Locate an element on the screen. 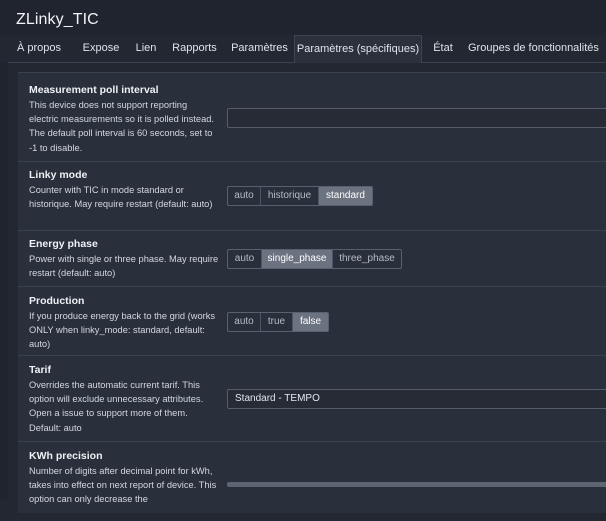  energy-phase-toggle: auto single_phase three_phase is located at coordinates (314, 259).